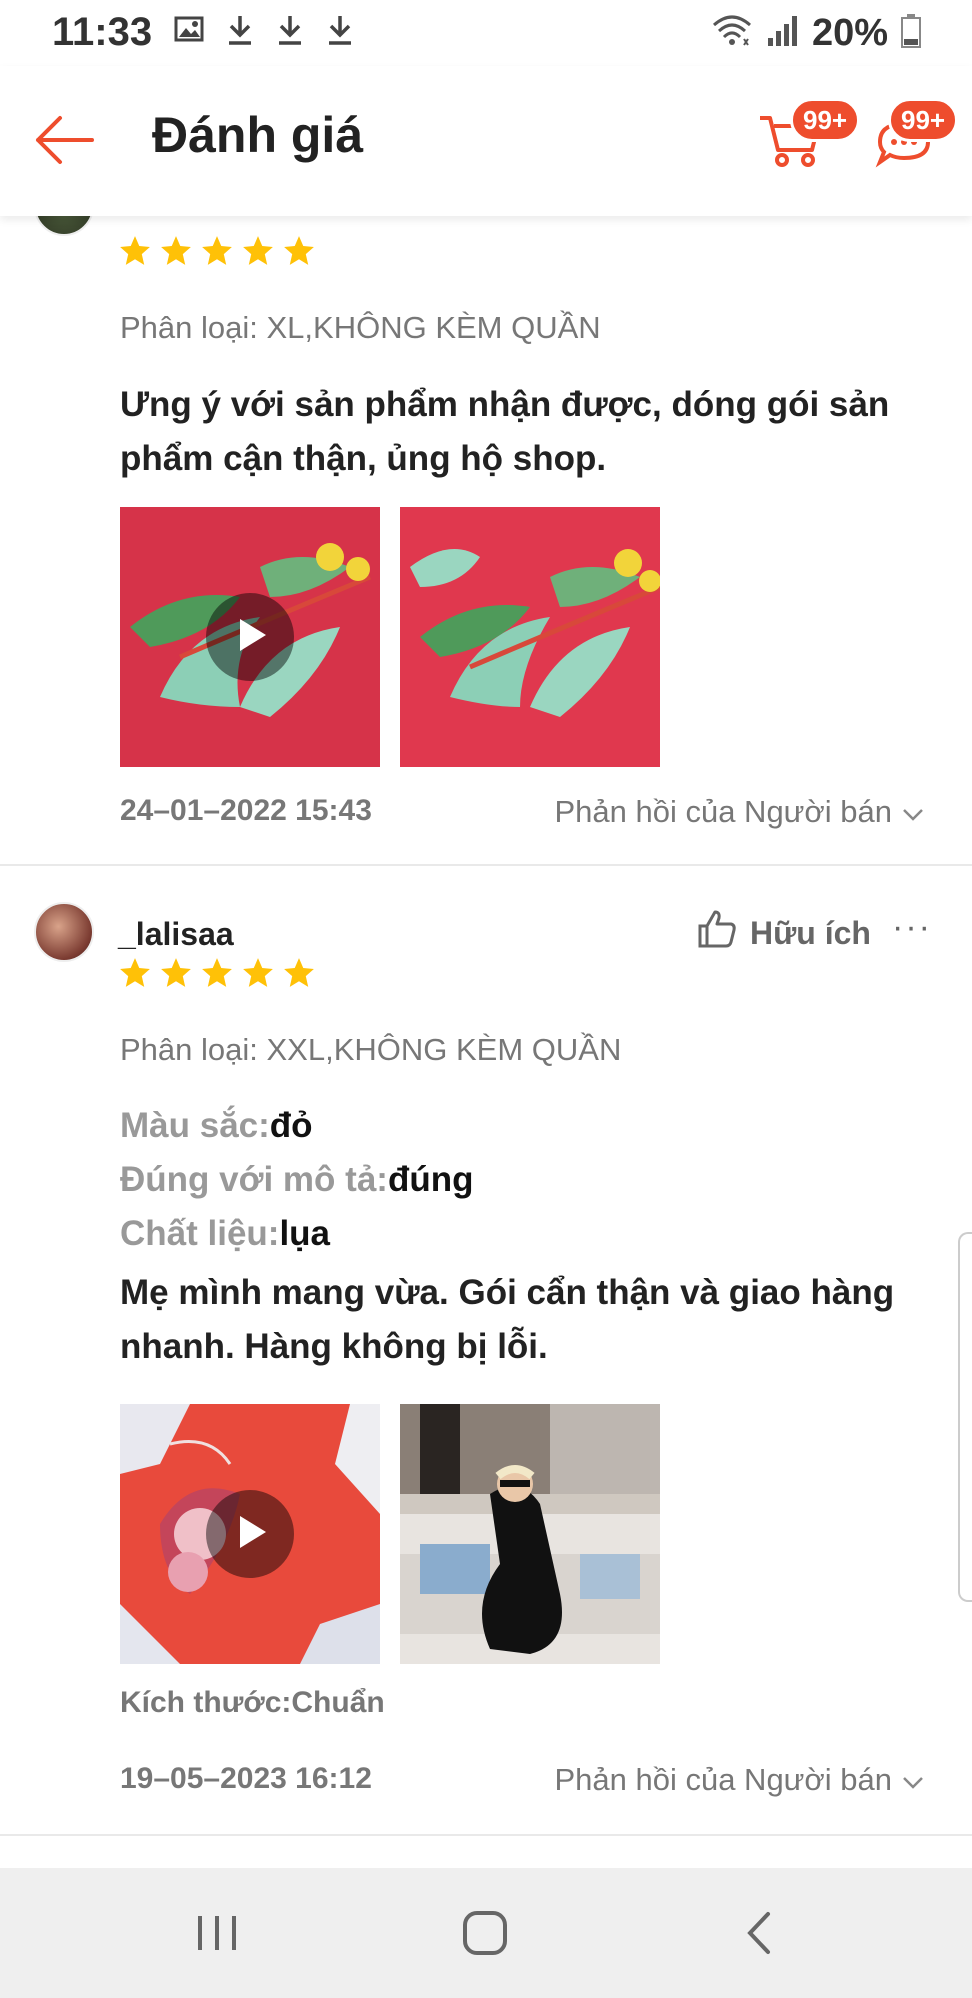 The width and height of the screenshot is (972, 1998). I want to click on battery-icon, so click(911, 33).